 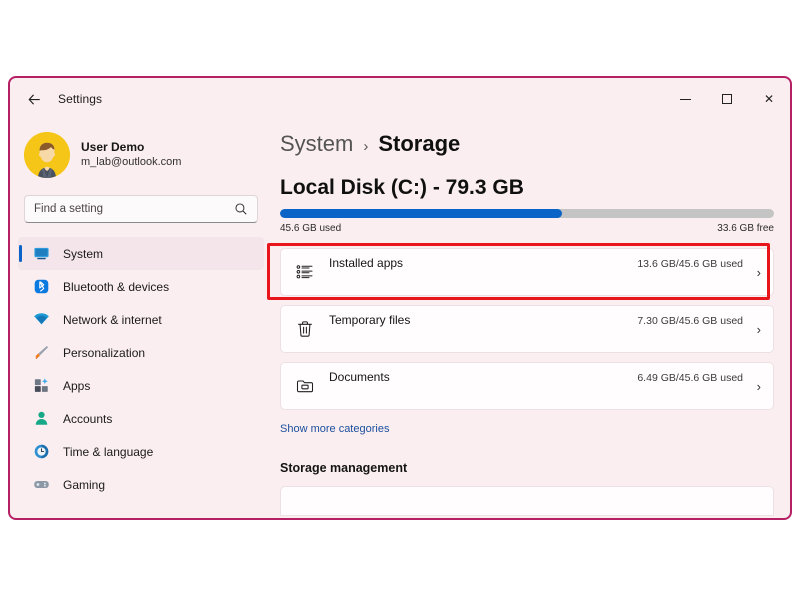 I want to click on bluetooth-icon, so click(x=41, y=287).